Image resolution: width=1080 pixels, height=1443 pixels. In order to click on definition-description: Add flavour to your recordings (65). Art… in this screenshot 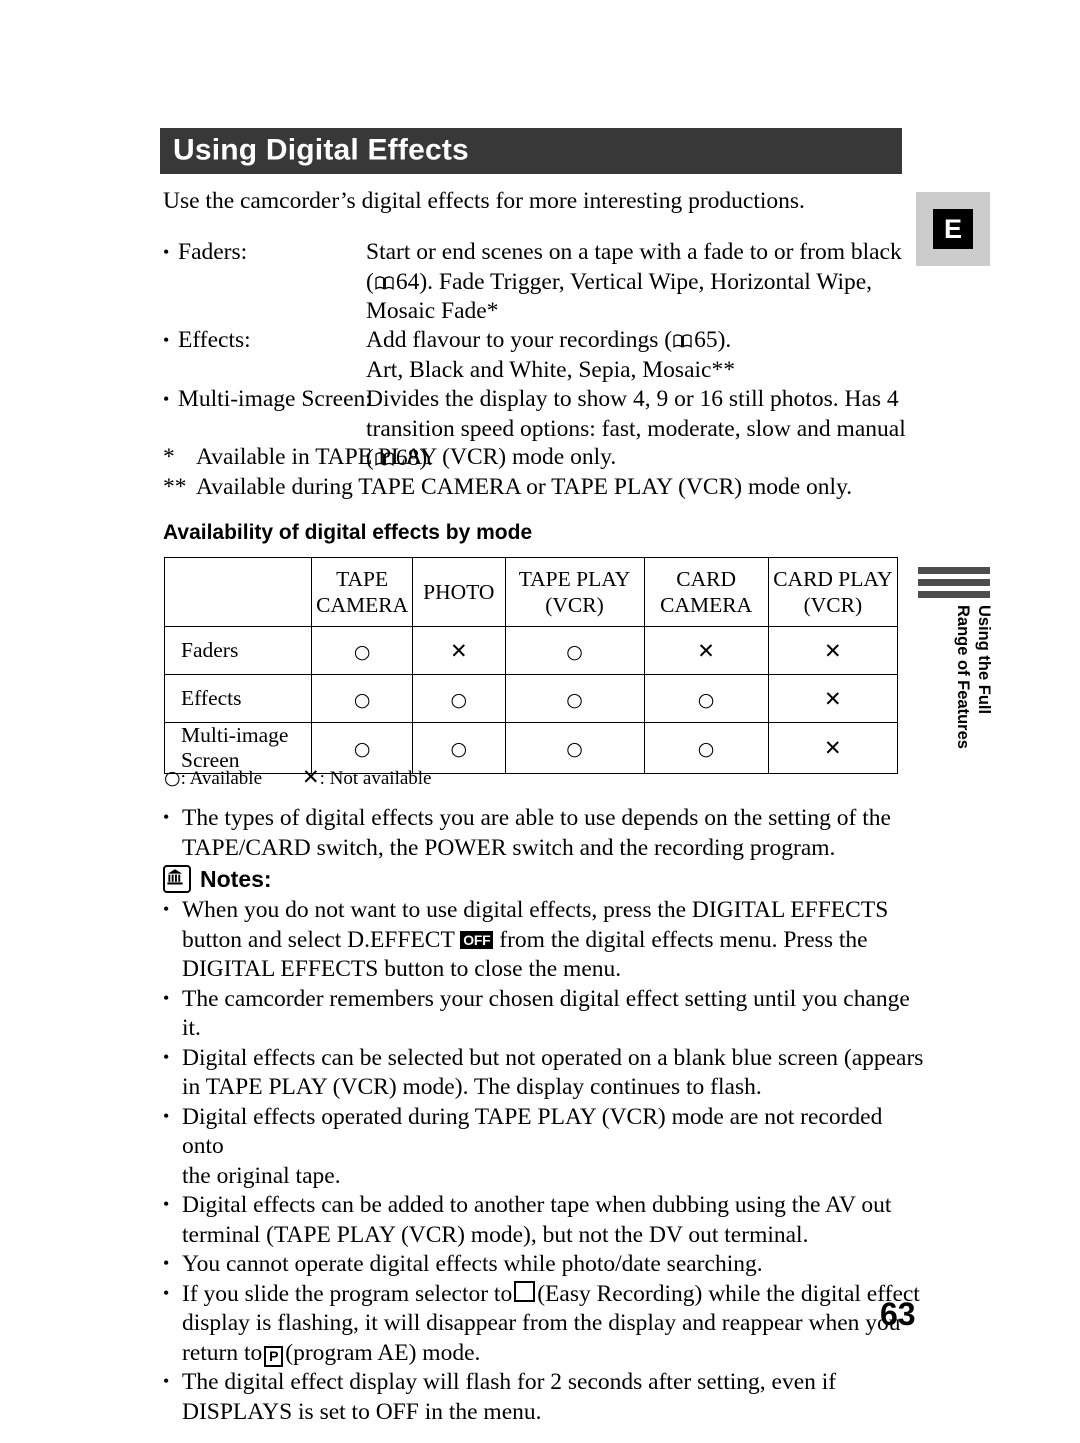, I will do `click(644, 355)`.